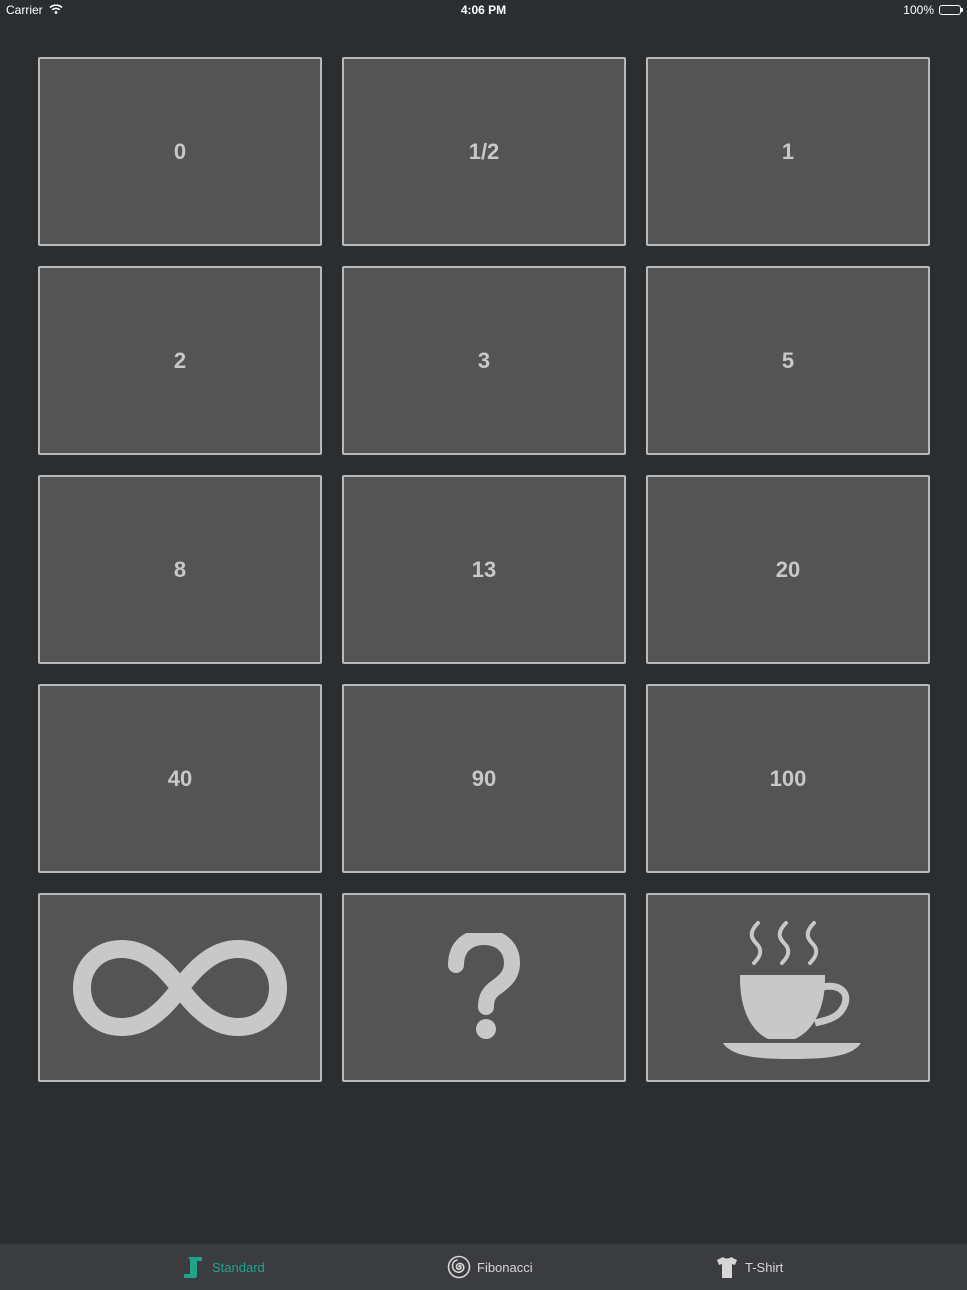 The image size is (967, 1290). What do you see at coordinates (918, 10) in the screenshot?
I see `battery-percent: 100%` at bounding box center [918, 10].